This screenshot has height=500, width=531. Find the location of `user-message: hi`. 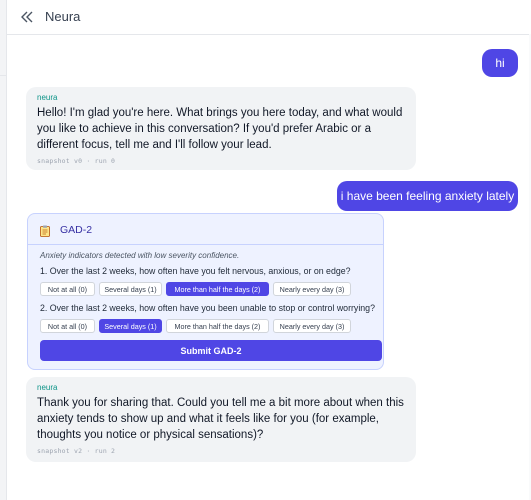

user-message: hi is located at coordinates (500, 63).